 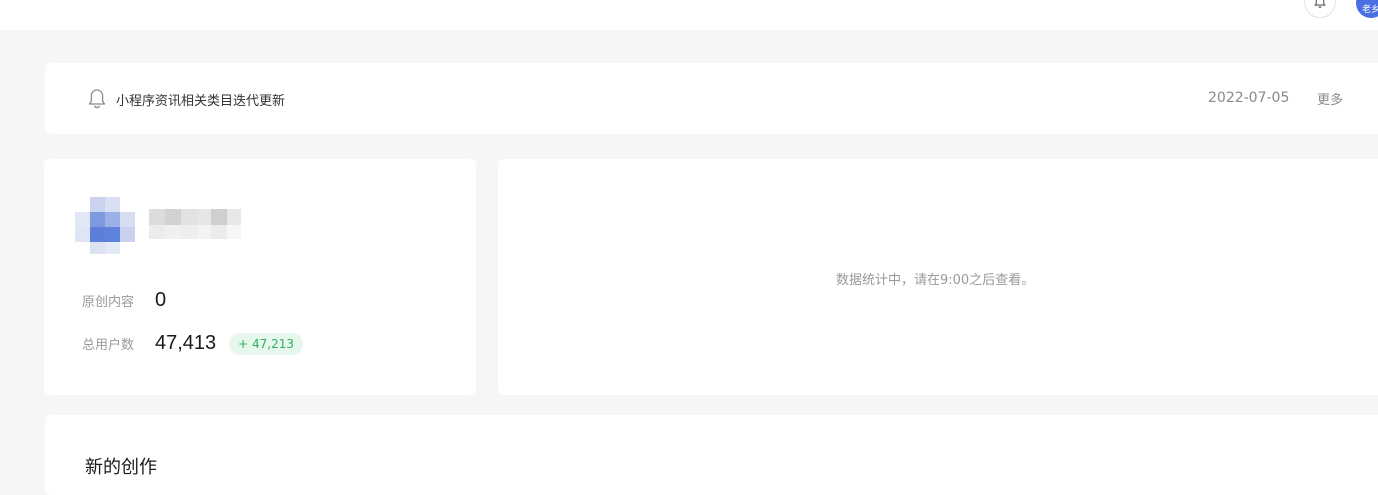 I want to click on stats-pending-message: 数据统计中，请在9:00之后查看。, so click(x=935, y=280).